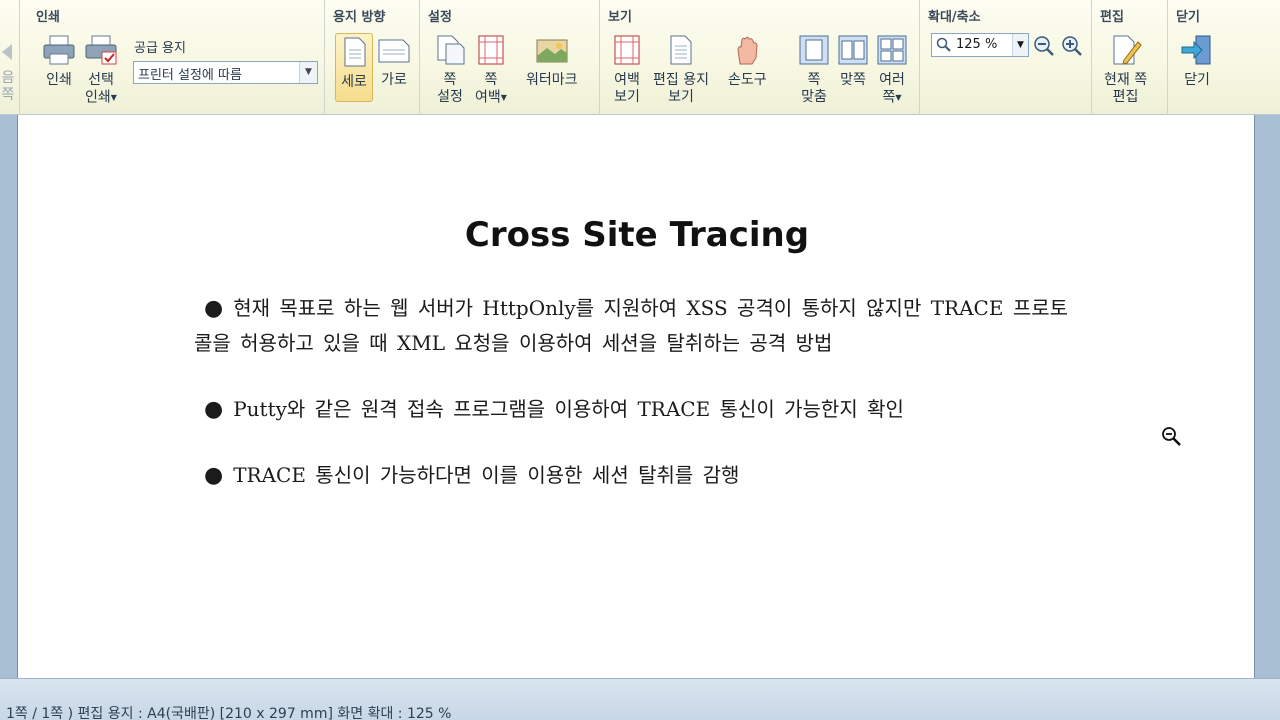 The width and height of the screenshot is (1280, 720). What do you see at coordinates (450, 97) in the screenshot?
I see `page-setup-label-2: 설정` at bounding box center [450, 97].